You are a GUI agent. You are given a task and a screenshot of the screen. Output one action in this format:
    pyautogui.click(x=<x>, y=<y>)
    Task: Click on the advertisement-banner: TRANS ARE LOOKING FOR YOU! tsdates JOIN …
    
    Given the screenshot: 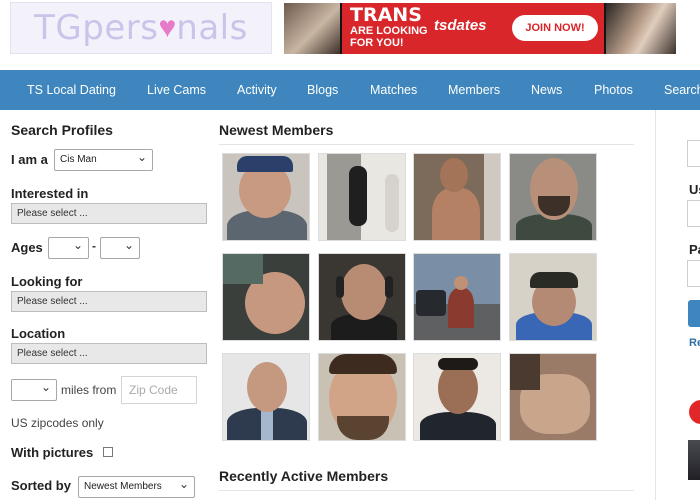 What is the action you would take?
    pyautogui.click(x=480, y=28)
    